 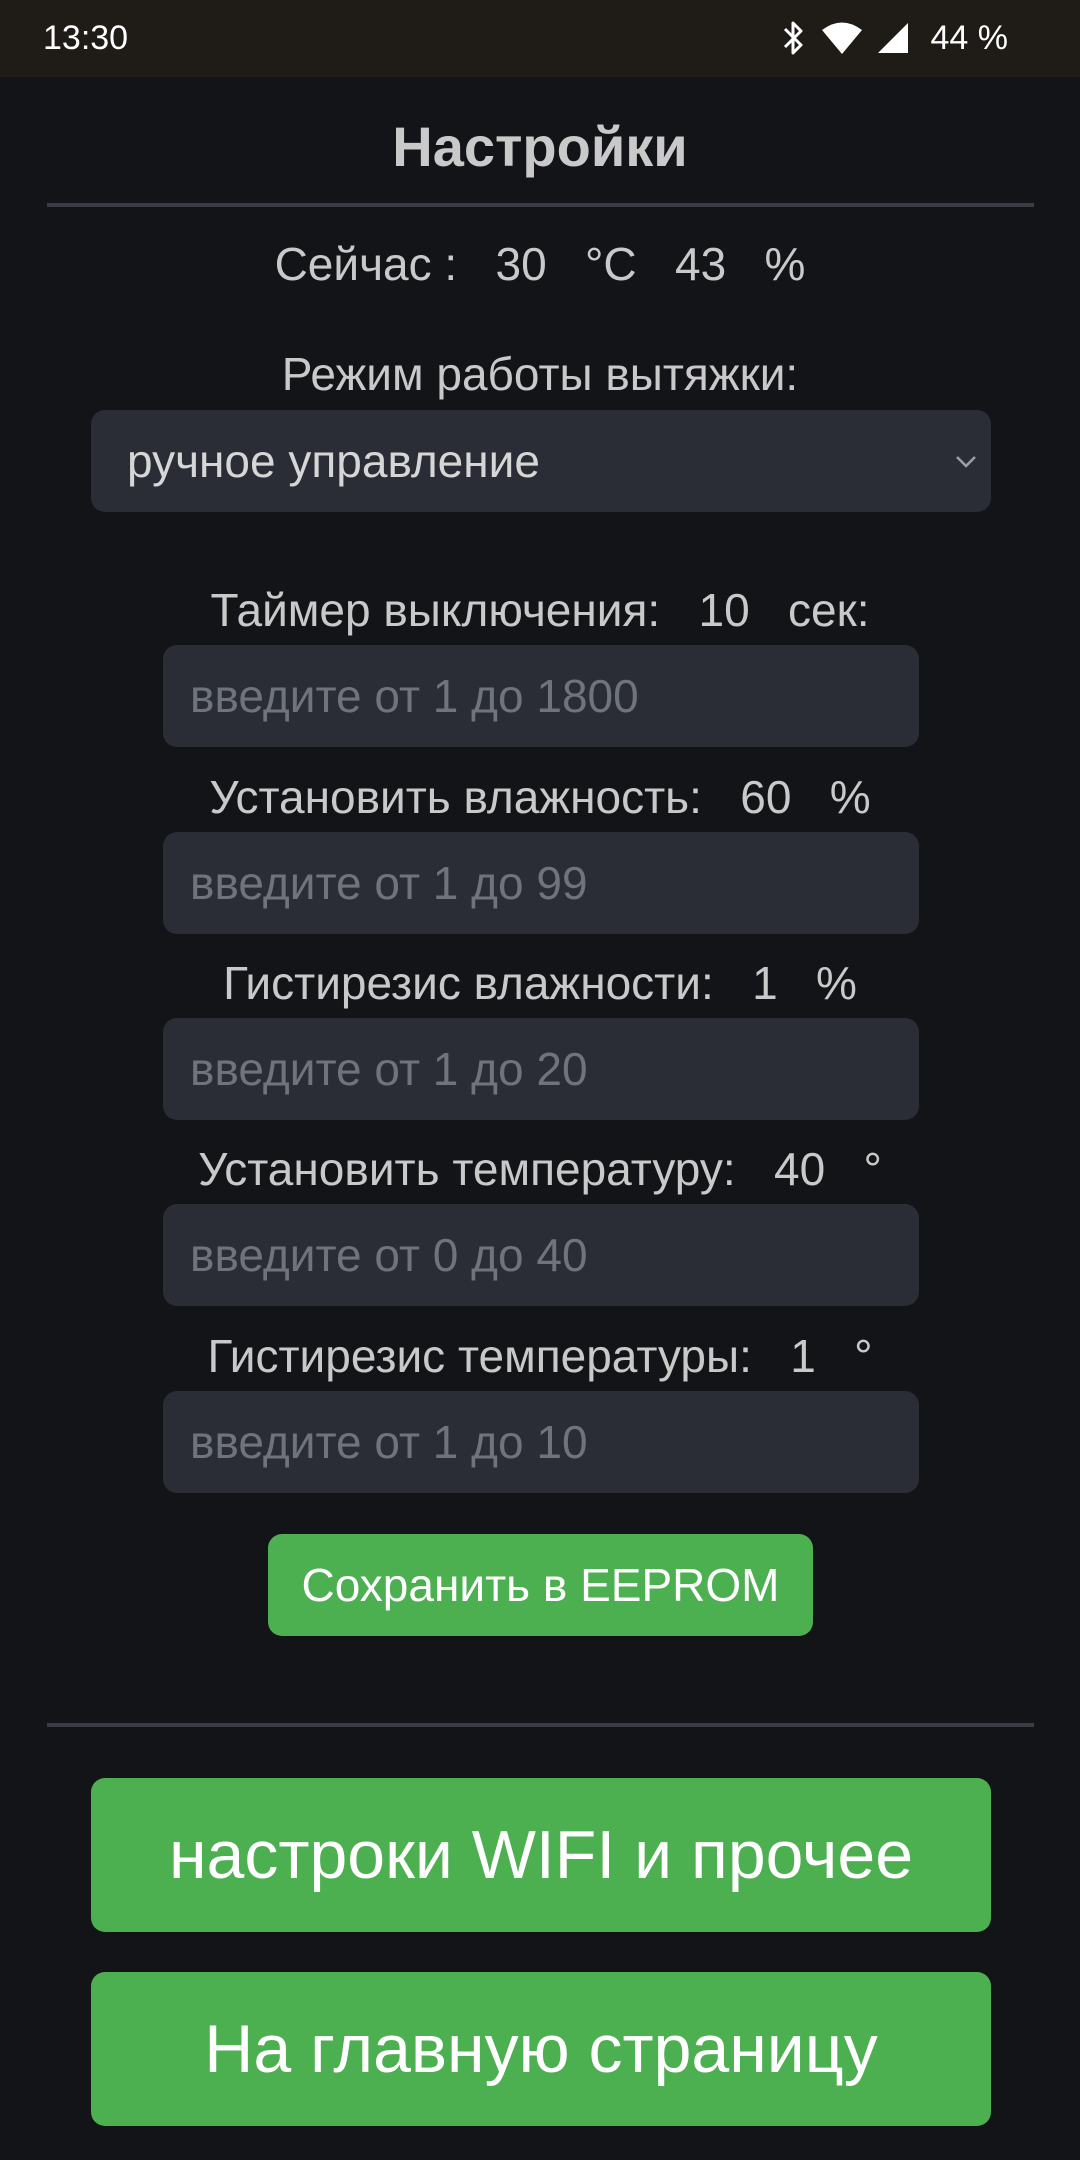 I want to click on status-bar: 13:30 44 %, so click(x=540, y=38).